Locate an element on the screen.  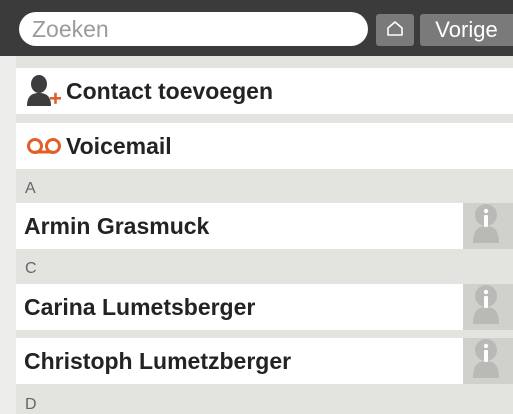
section-header-a: A is located at coordinates (264, 189).